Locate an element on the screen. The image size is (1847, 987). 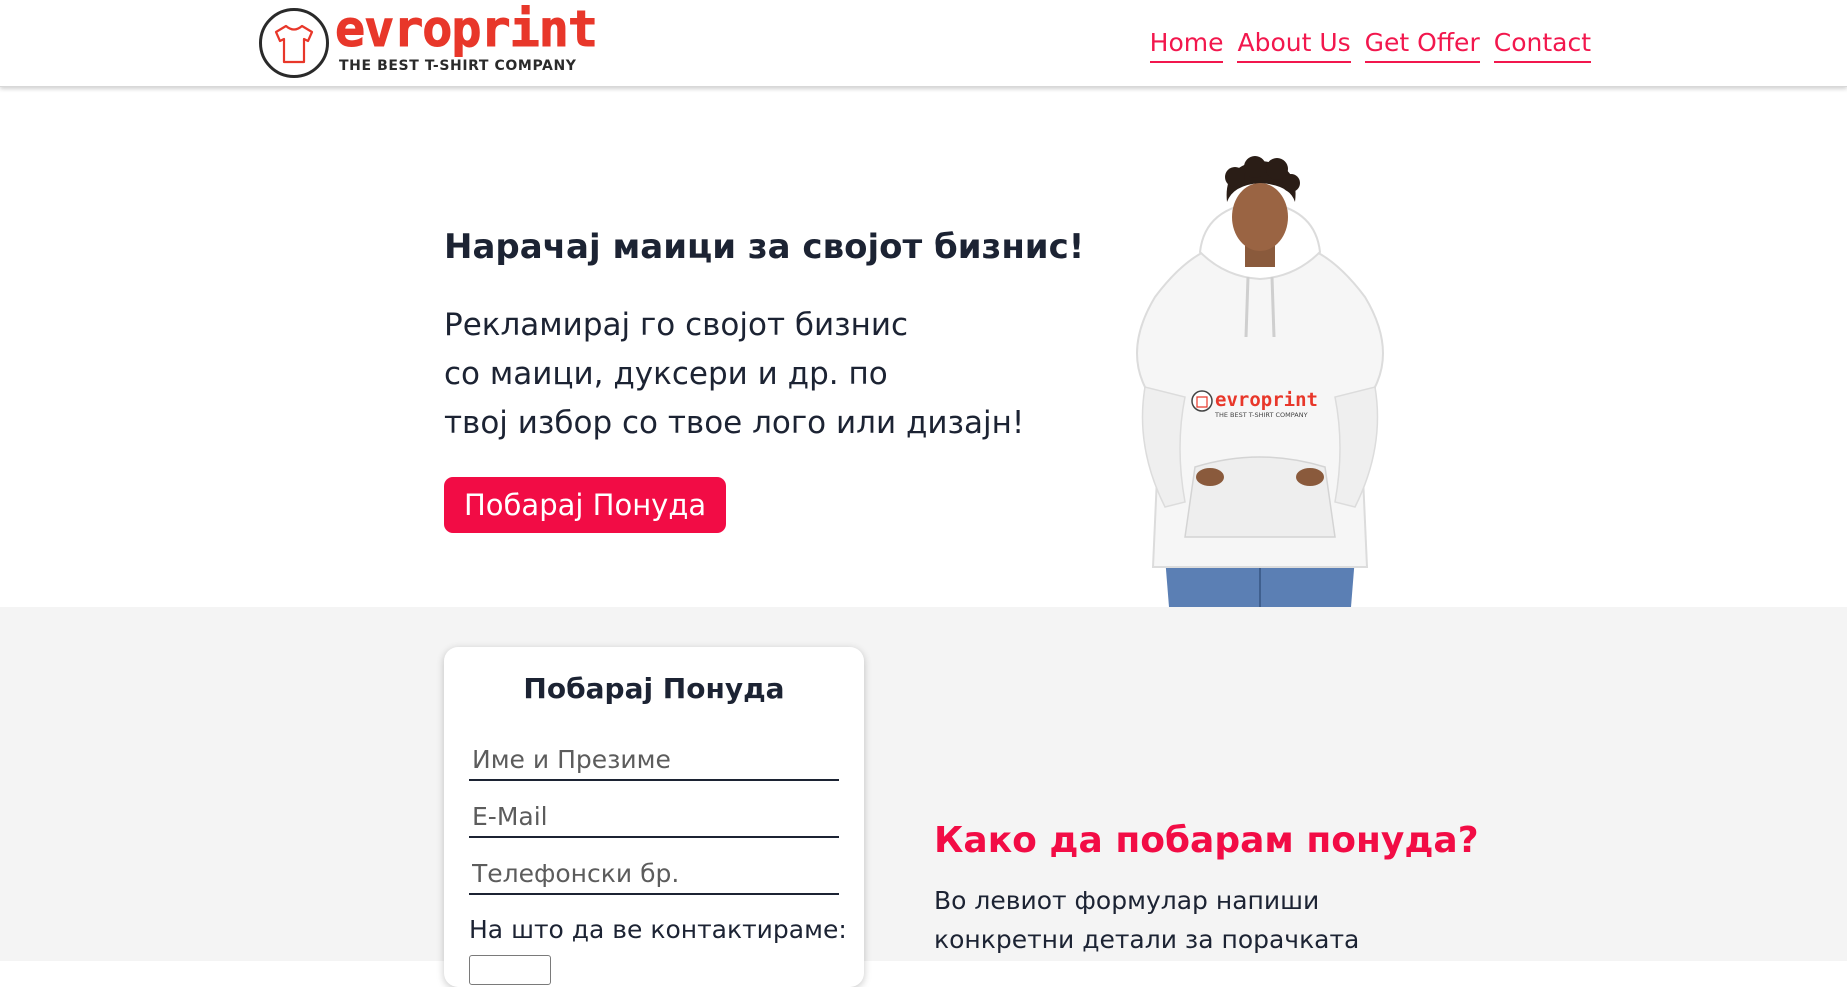
nav-contact-link: Contact is located at coordinates (1542, 44).